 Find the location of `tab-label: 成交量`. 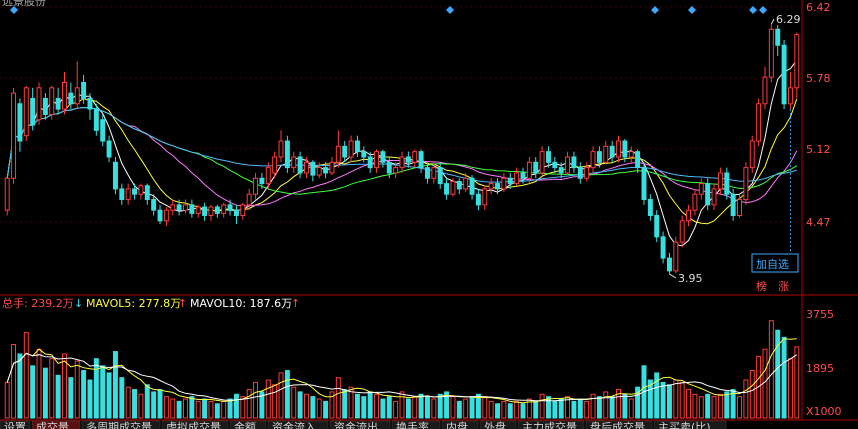

tab-label: 成交量 is located at coordinates (52, 424).